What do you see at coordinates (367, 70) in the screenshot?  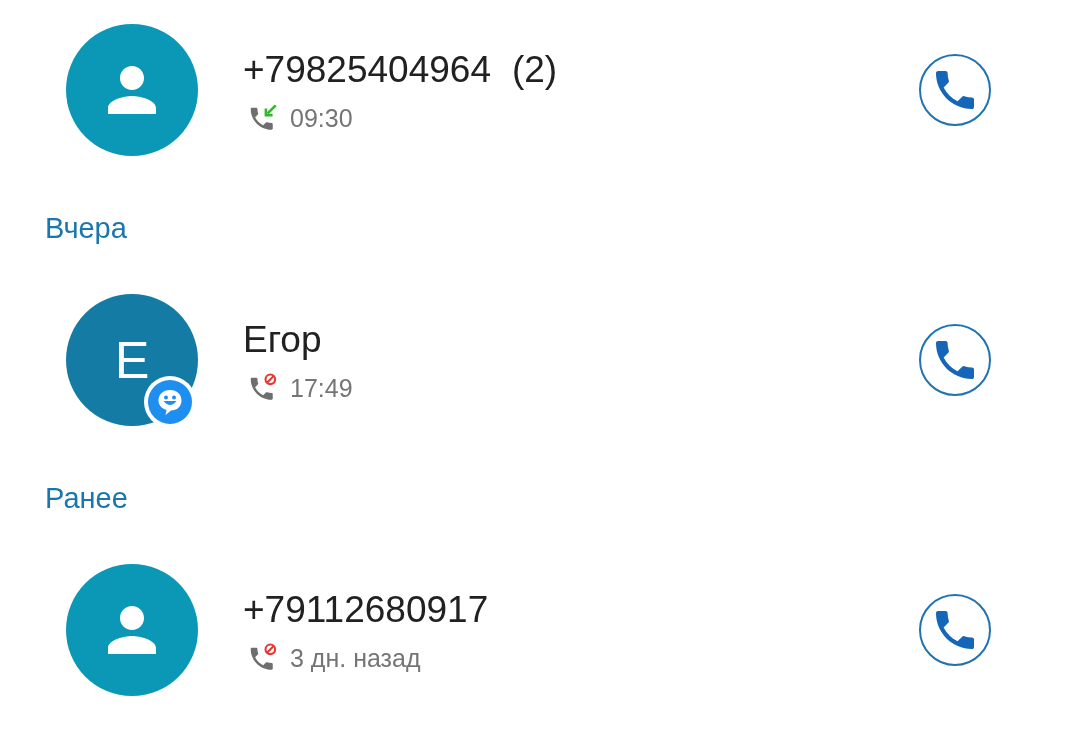 I see `contact-name: +79825404964` at bounding box center [367, 70].